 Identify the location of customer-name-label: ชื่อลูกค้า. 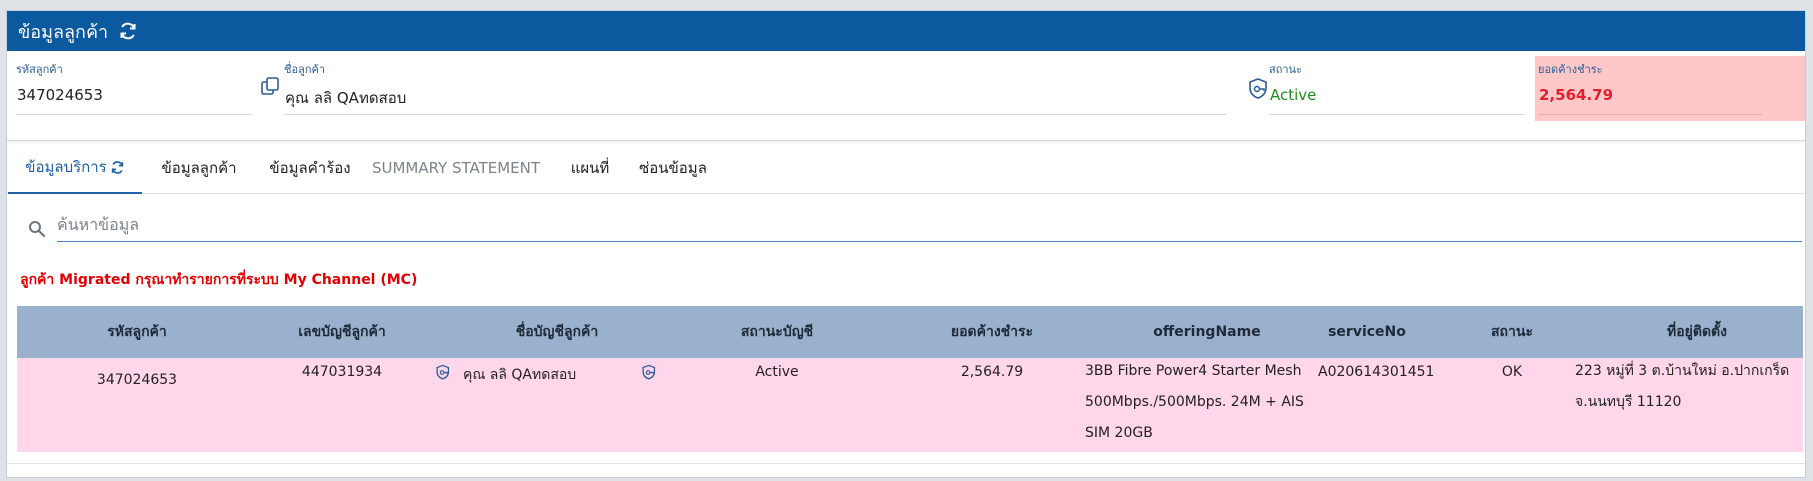
(305, 69).